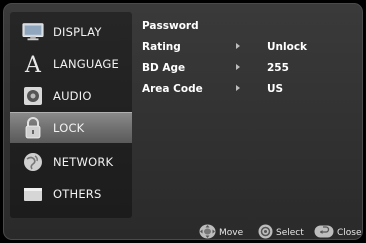  I want to click on sidebar-item-label: OTHERS, so click(77, 193).